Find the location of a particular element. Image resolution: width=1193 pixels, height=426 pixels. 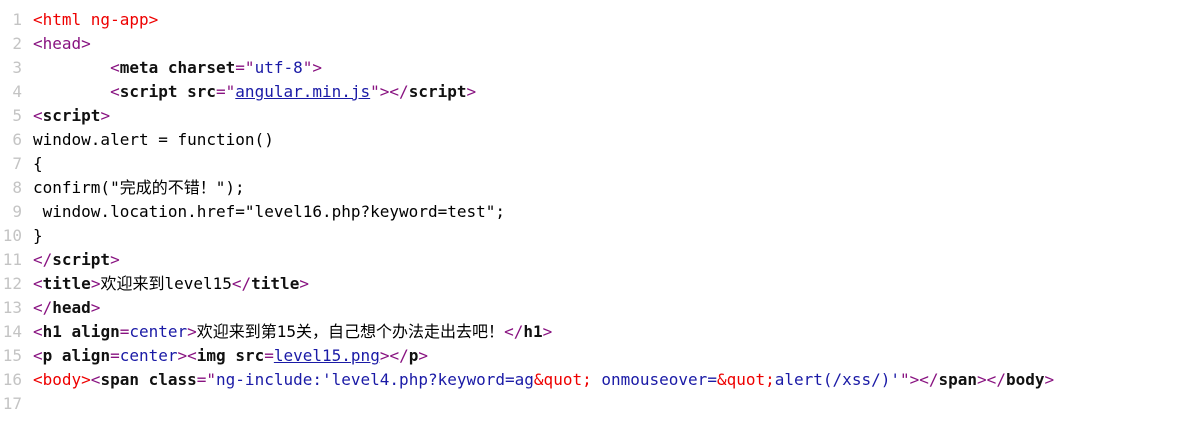

code-token: alert(/xss/)' is located at coordinates (837, 379).